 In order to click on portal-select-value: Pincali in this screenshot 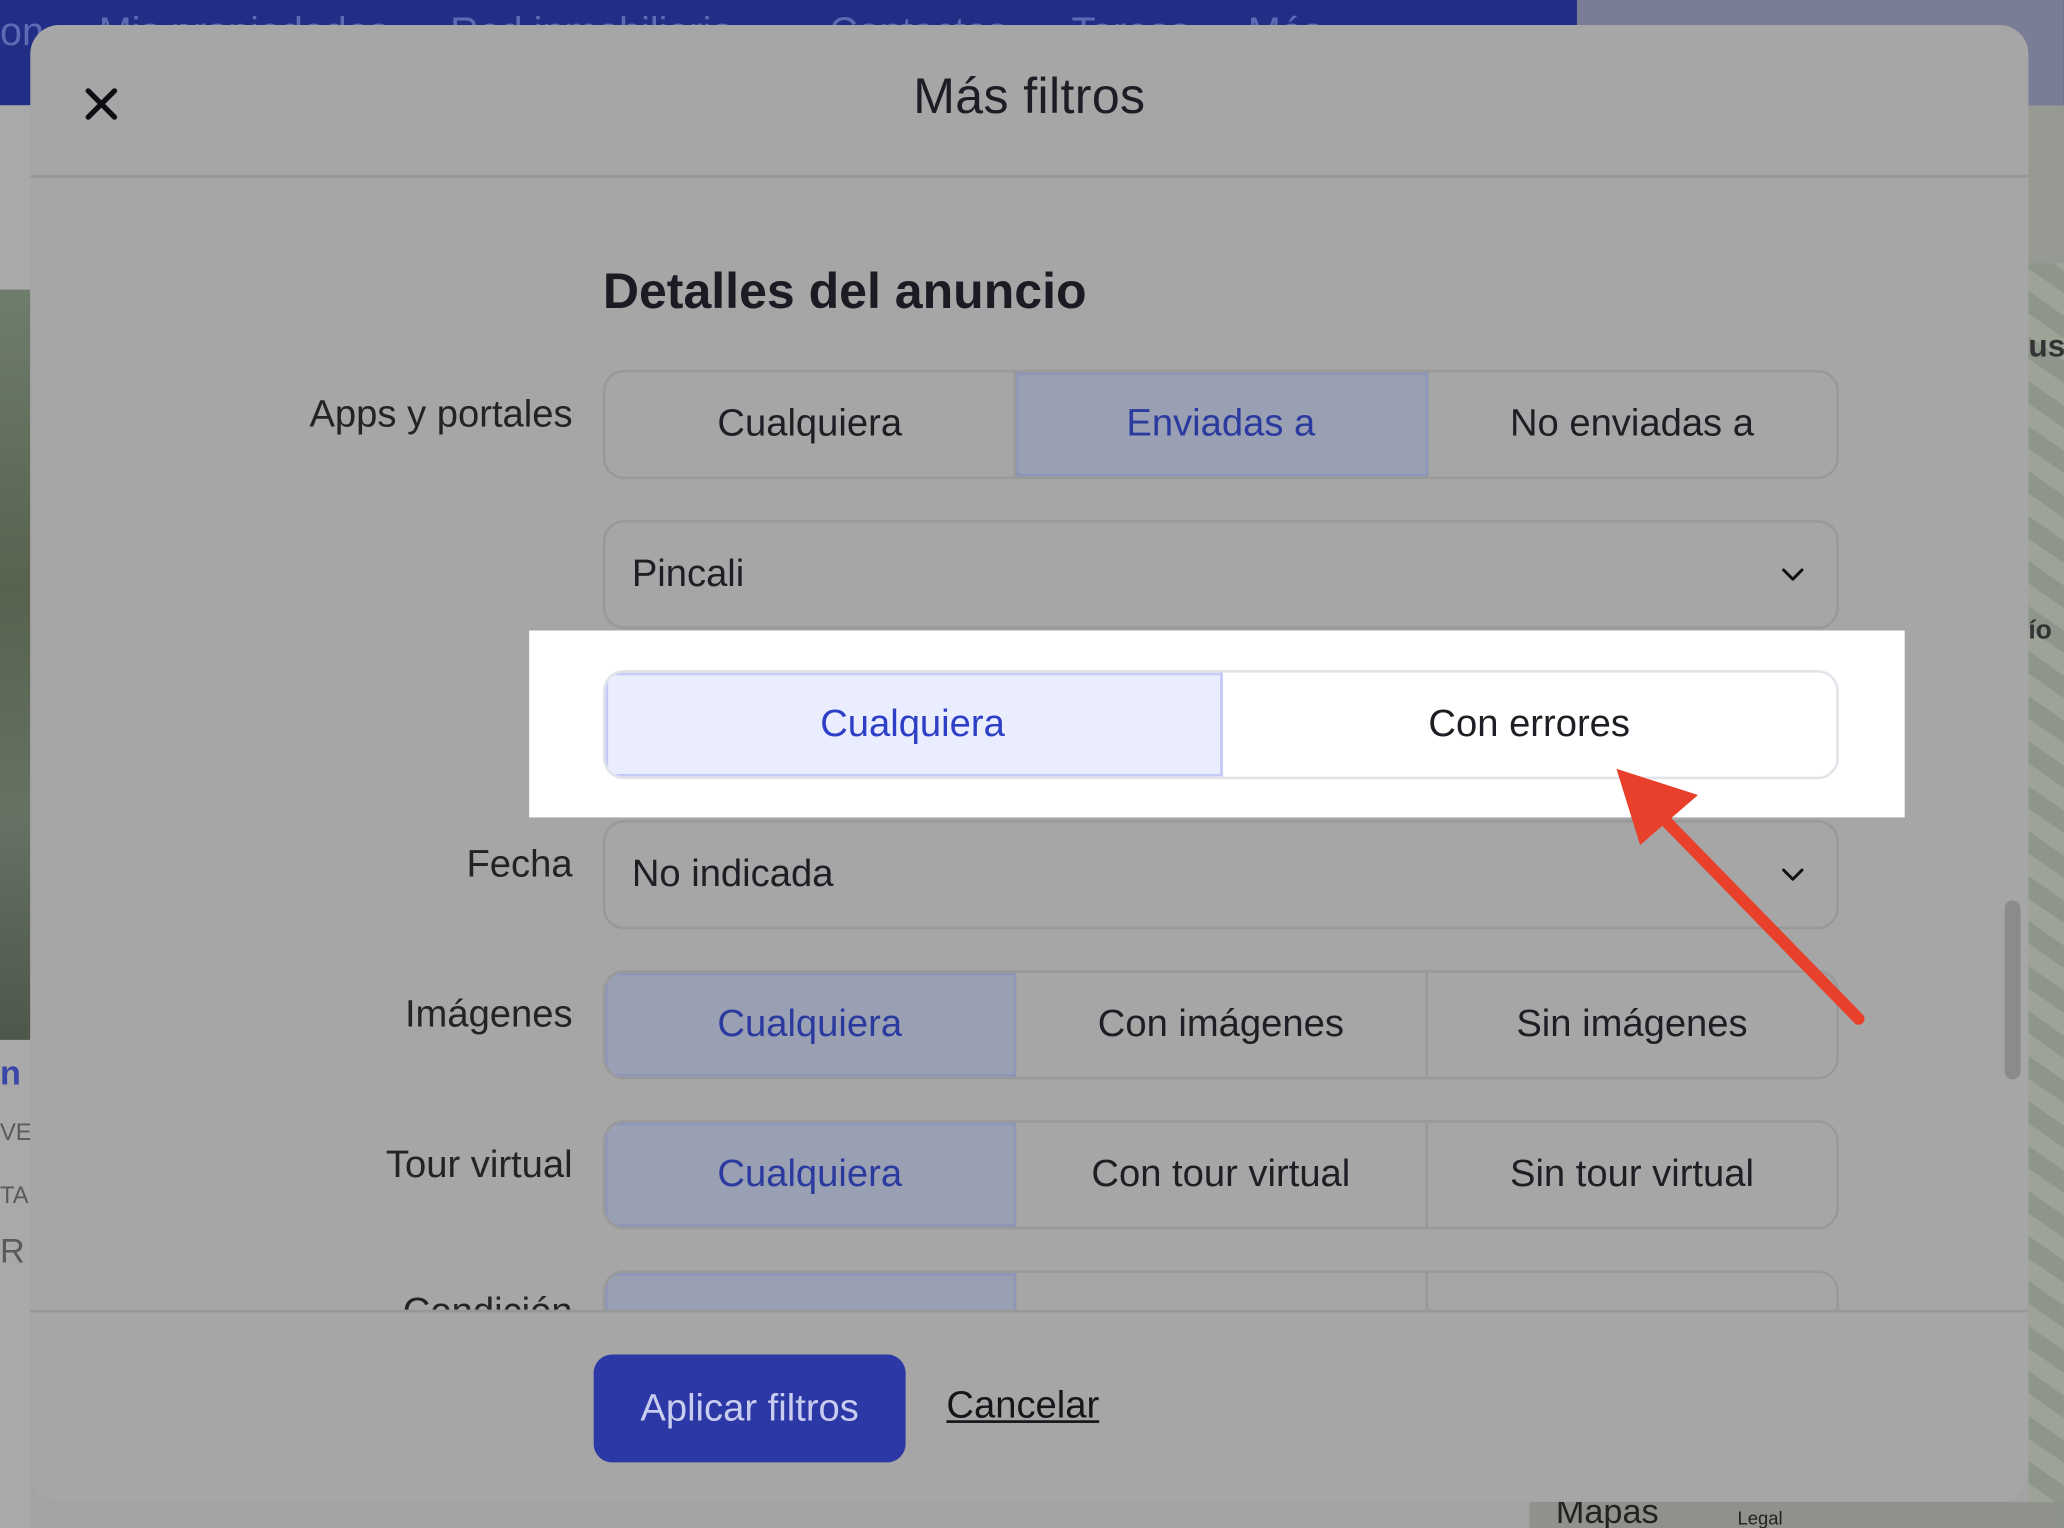, I will do `click(688, 573)`.